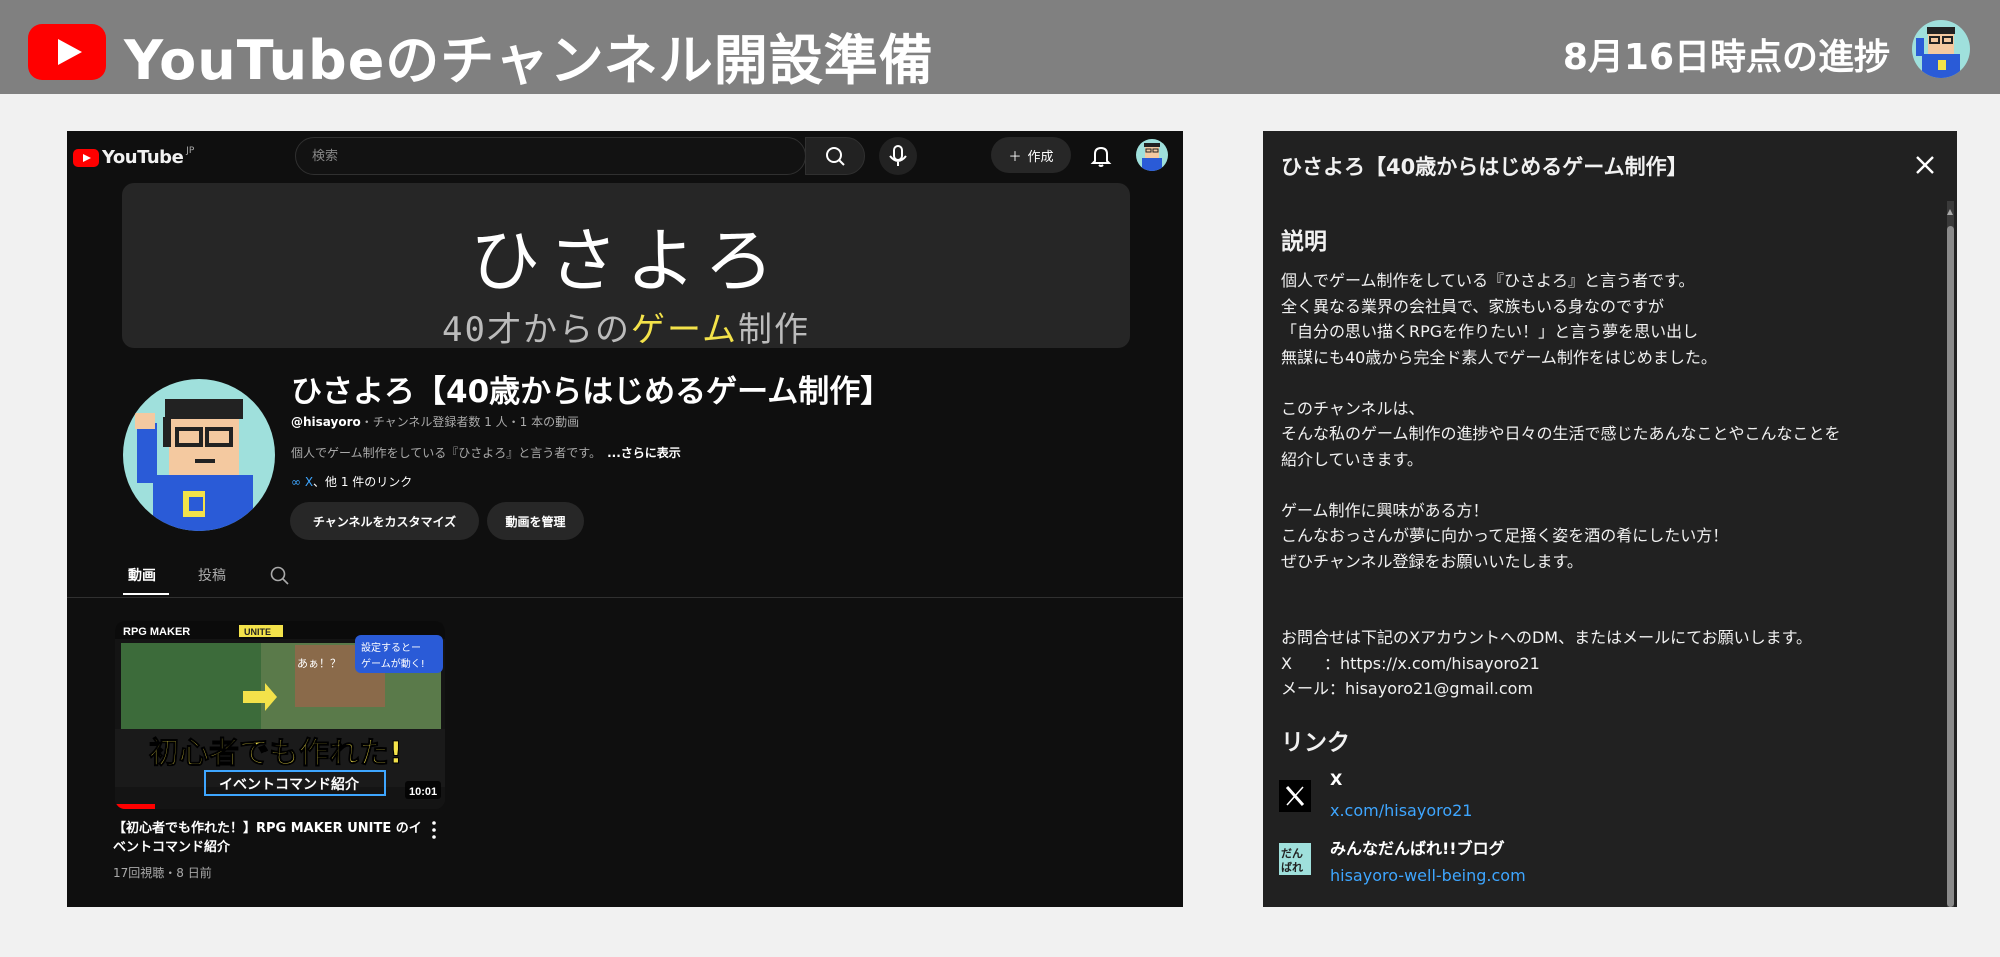  I want to click on channel-name: ひさよろ【40歳からはじめるゲーム制作】, so click(591, 392).